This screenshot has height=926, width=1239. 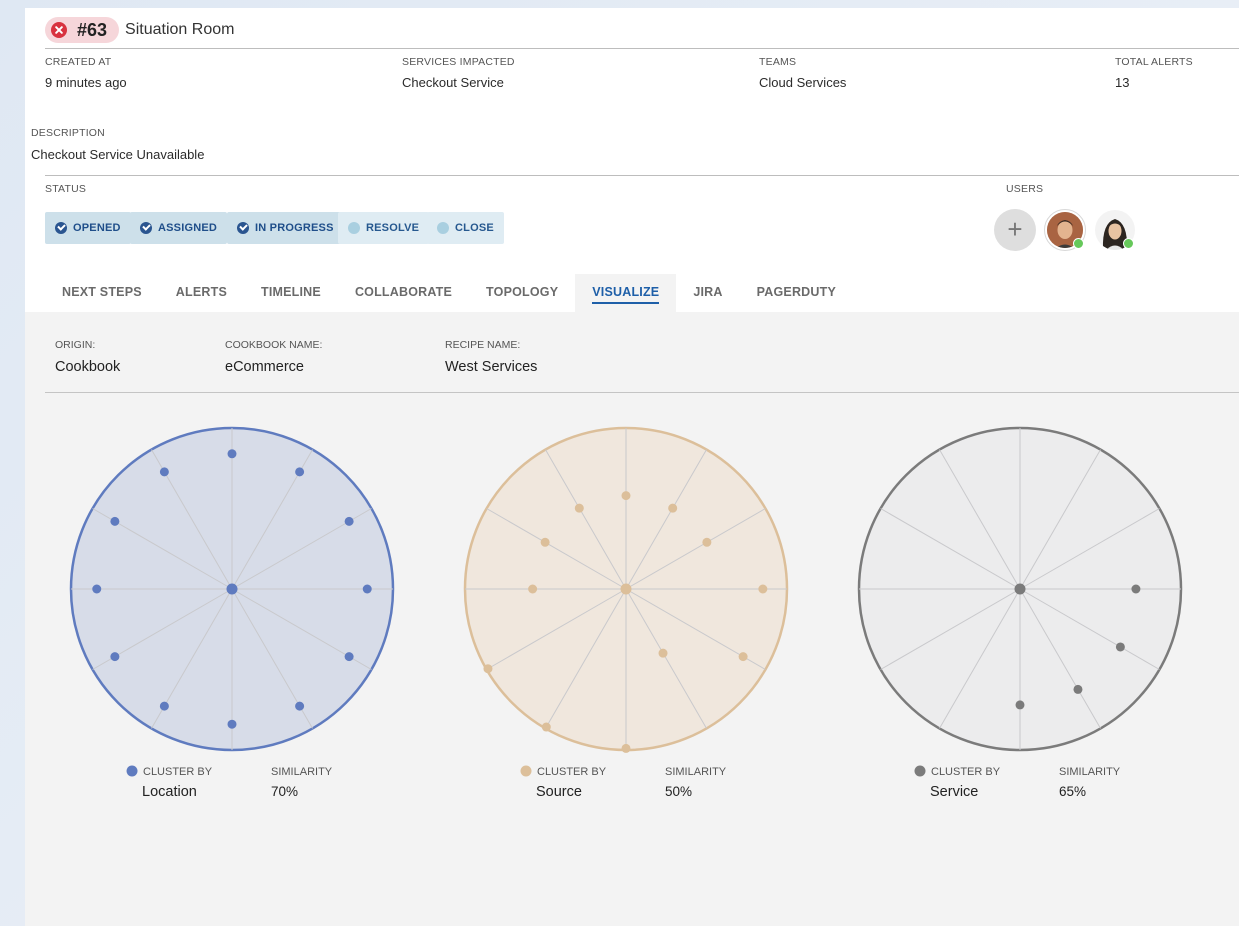 What do you see at coordinates (491, 367) in the screenshot?
I see `recipe-name-value: West Services` at bounding box center [491, 367].